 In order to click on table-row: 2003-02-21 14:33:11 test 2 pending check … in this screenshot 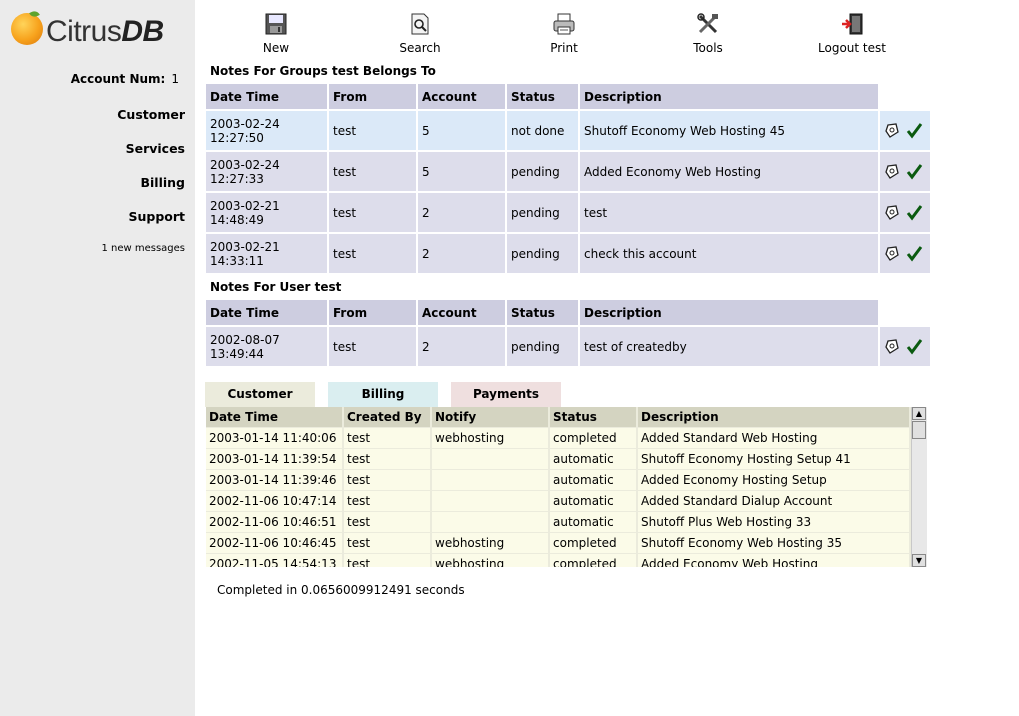, I will do `click(569, 254)`.